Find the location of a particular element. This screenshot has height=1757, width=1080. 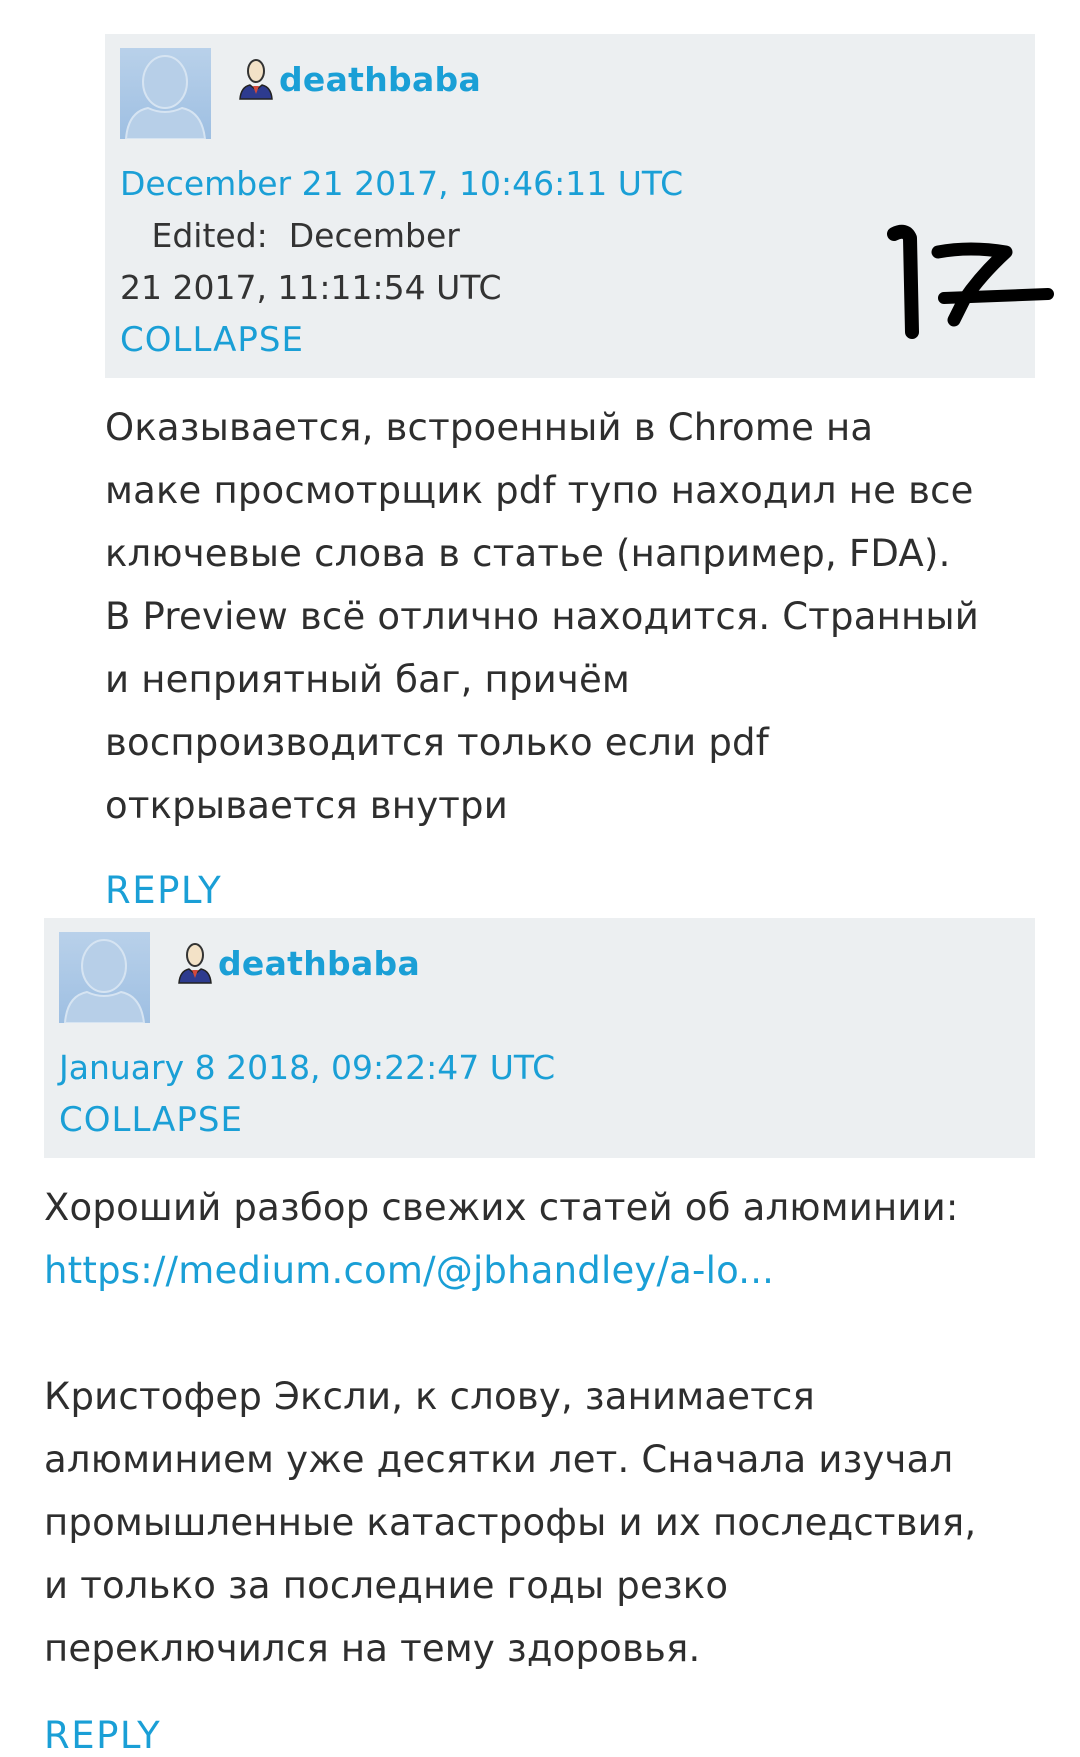

comment-meta: January 8 2018, 09:22:47 UTC is located at coordinates (539, 1068).